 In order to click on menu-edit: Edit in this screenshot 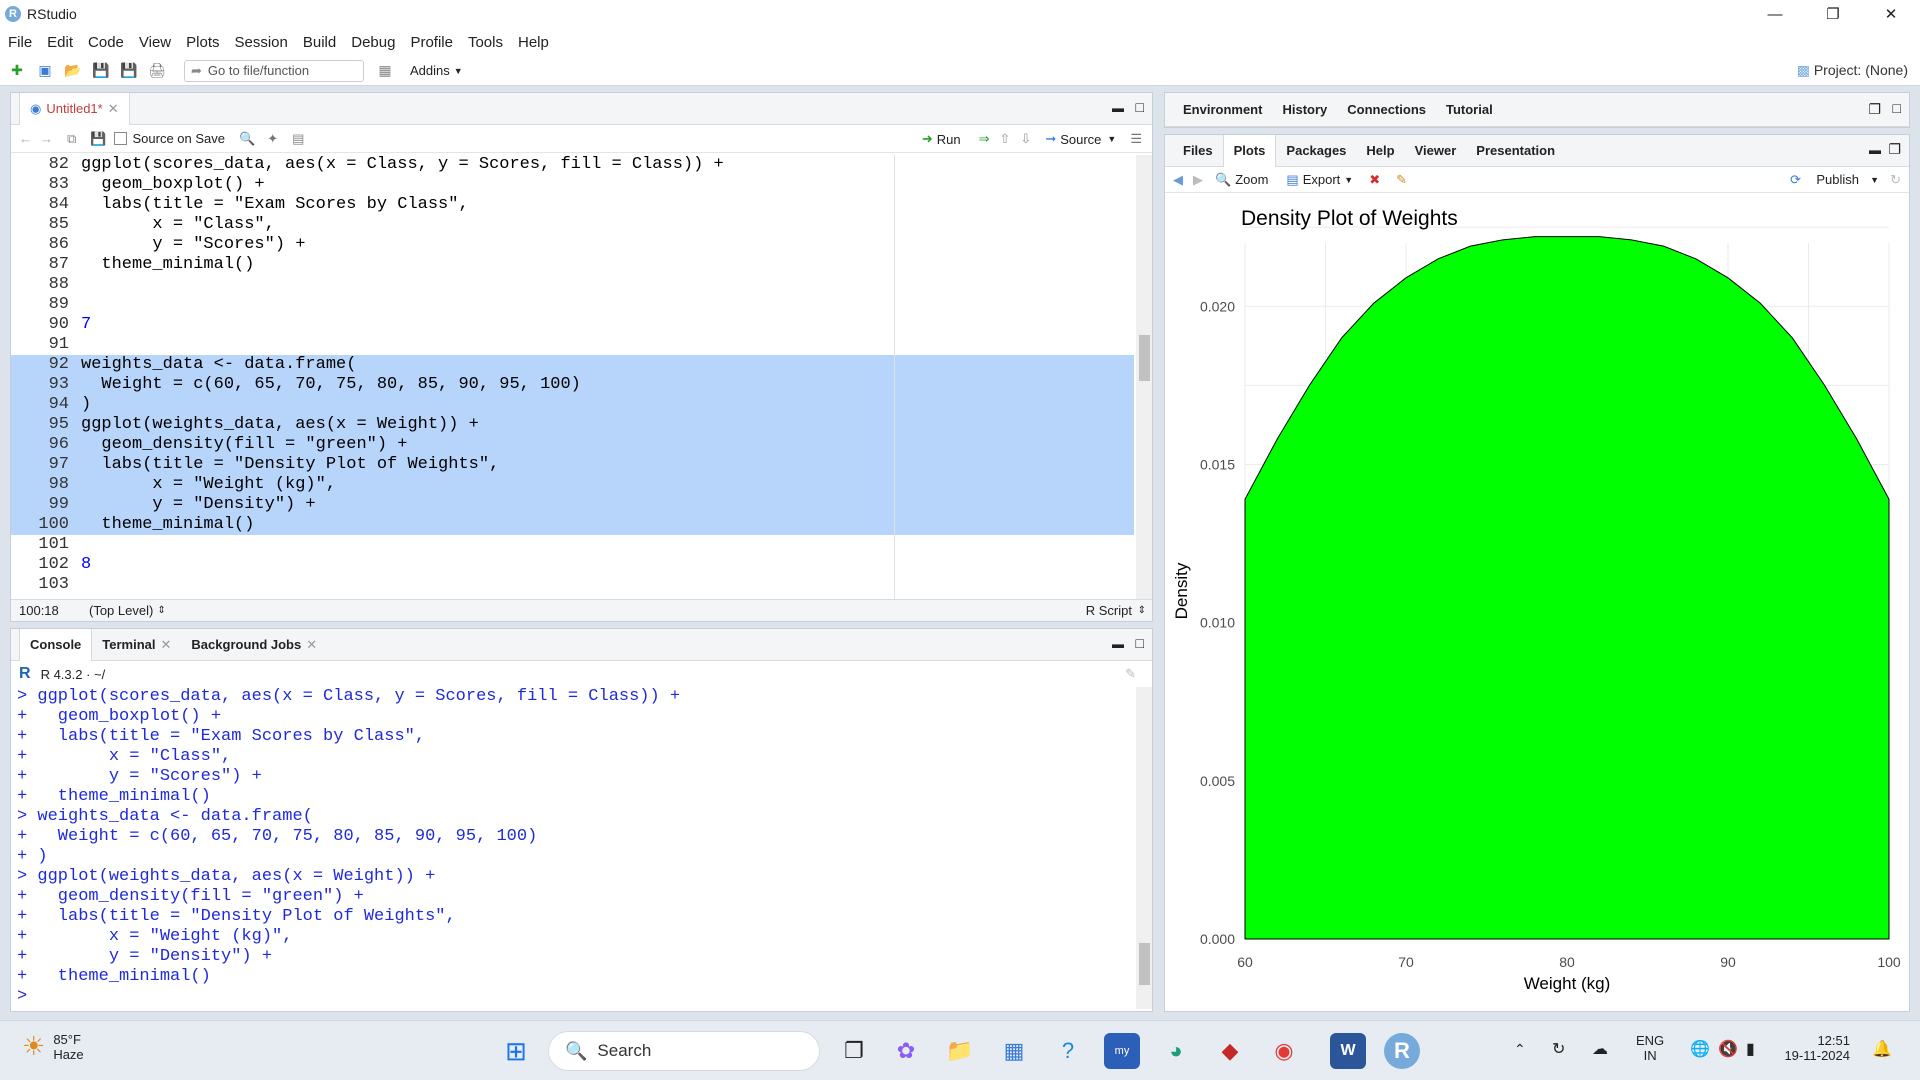, I will do `click(60, 42)`.